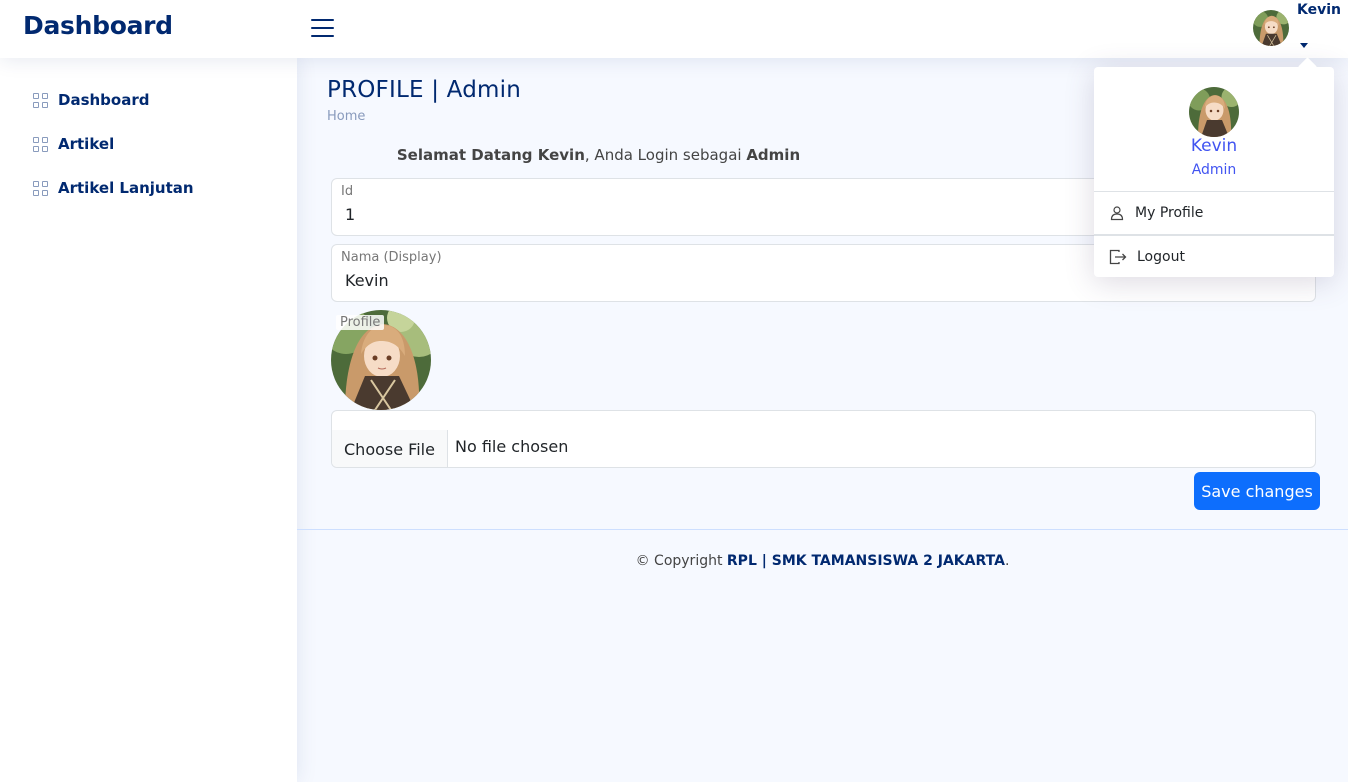 The width and height of the screenshot is (1348, 782). I want to click on welcome-greeting: Selamat Datang Kevin, so click(490, 155).